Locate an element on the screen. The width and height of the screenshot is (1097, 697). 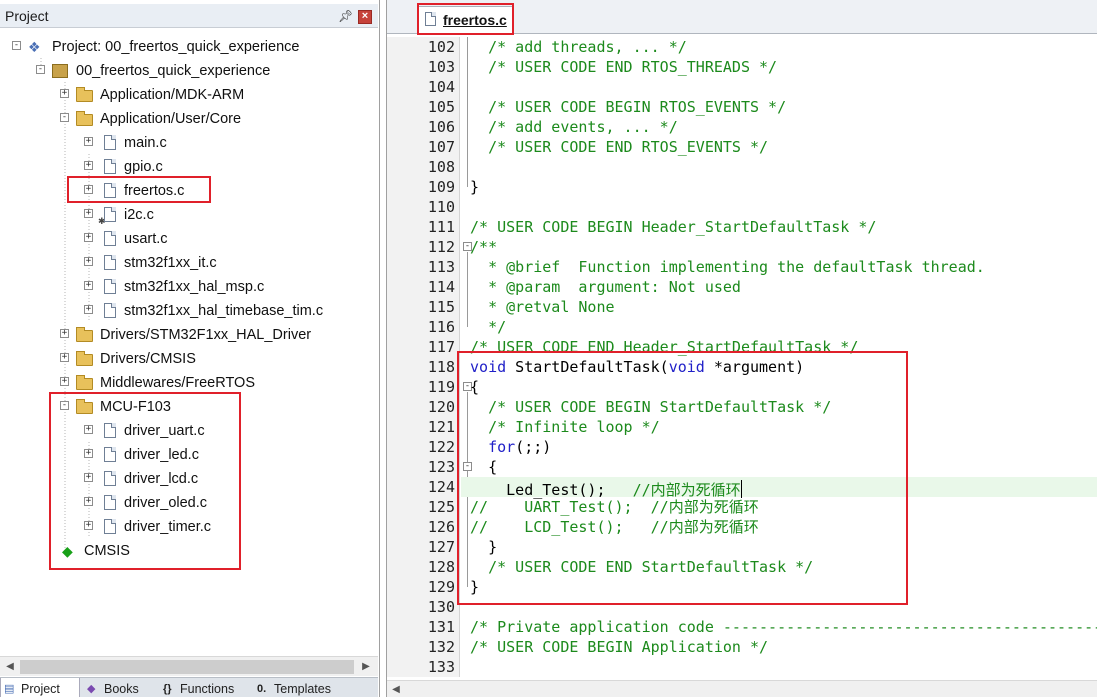
code-line: * @retval None is located at coordinates (779, 307).